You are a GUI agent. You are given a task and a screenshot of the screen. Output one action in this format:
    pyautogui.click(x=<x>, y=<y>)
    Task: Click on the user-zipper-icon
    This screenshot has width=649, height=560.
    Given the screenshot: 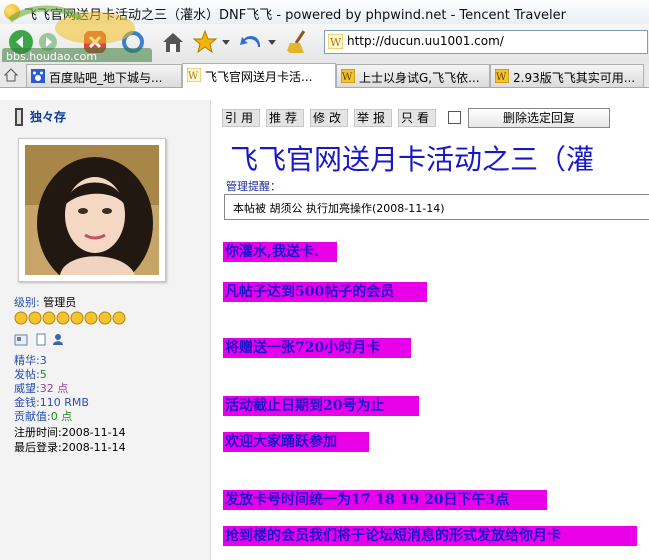 What is the action you would take?
    pyautogui.click(x=19, y=117)
    